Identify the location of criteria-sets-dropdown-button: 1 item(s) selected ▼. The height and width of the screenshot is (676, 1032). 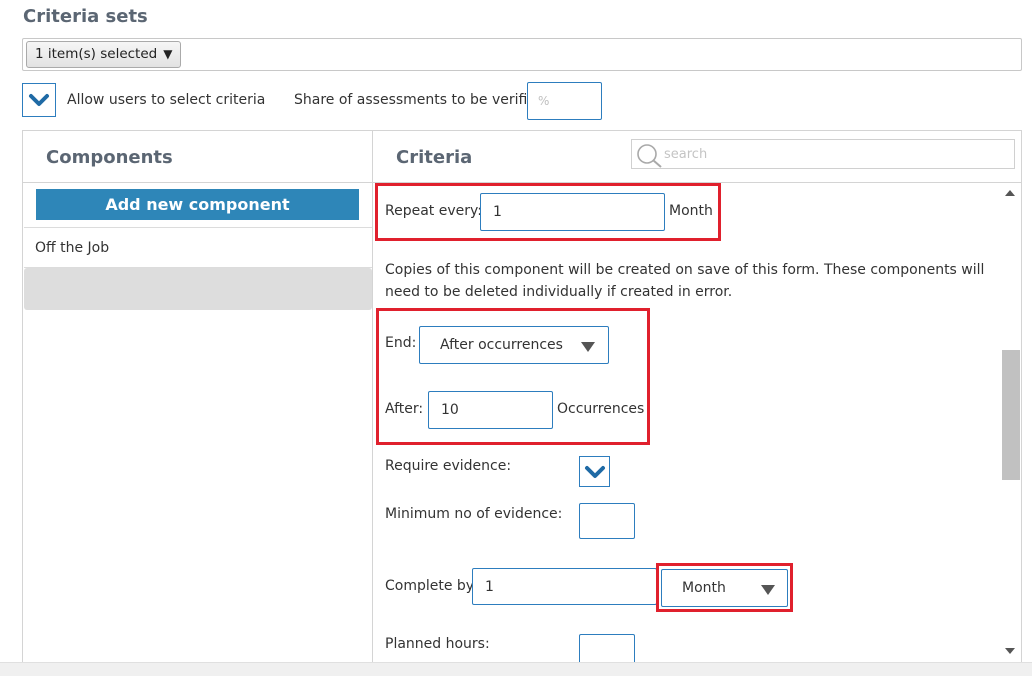
(104, 54).